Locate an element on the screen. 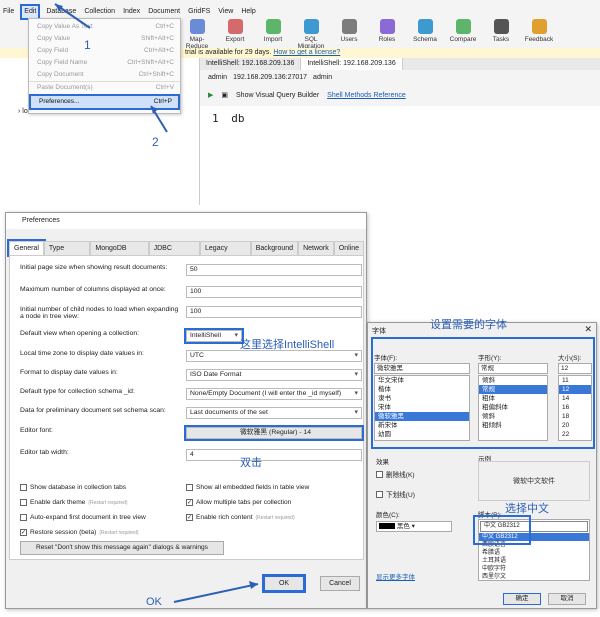 Image resolution: width=600 pixels, height=617 pixels. list-item: 粗偏斜体 is located at coordinates (513, 407).